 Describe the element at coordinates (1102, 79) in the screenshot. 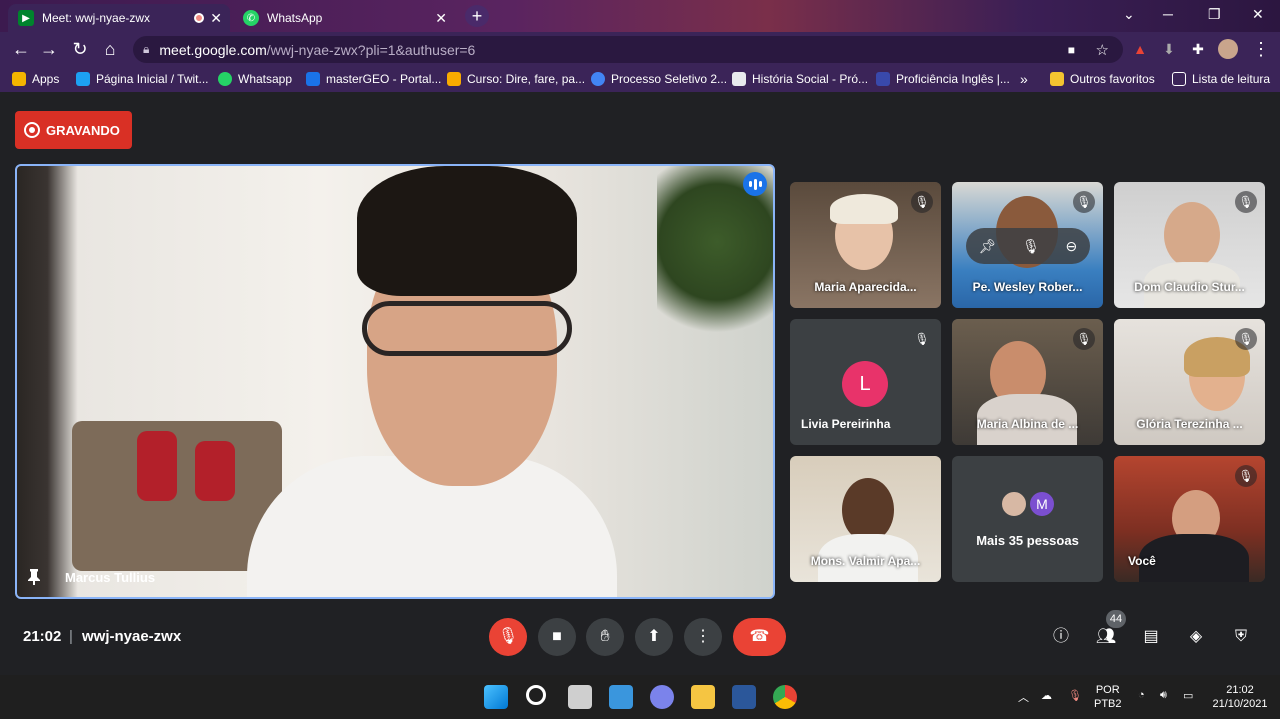

I see `bookmark-other-favorites: Outros favoritos` at that location.